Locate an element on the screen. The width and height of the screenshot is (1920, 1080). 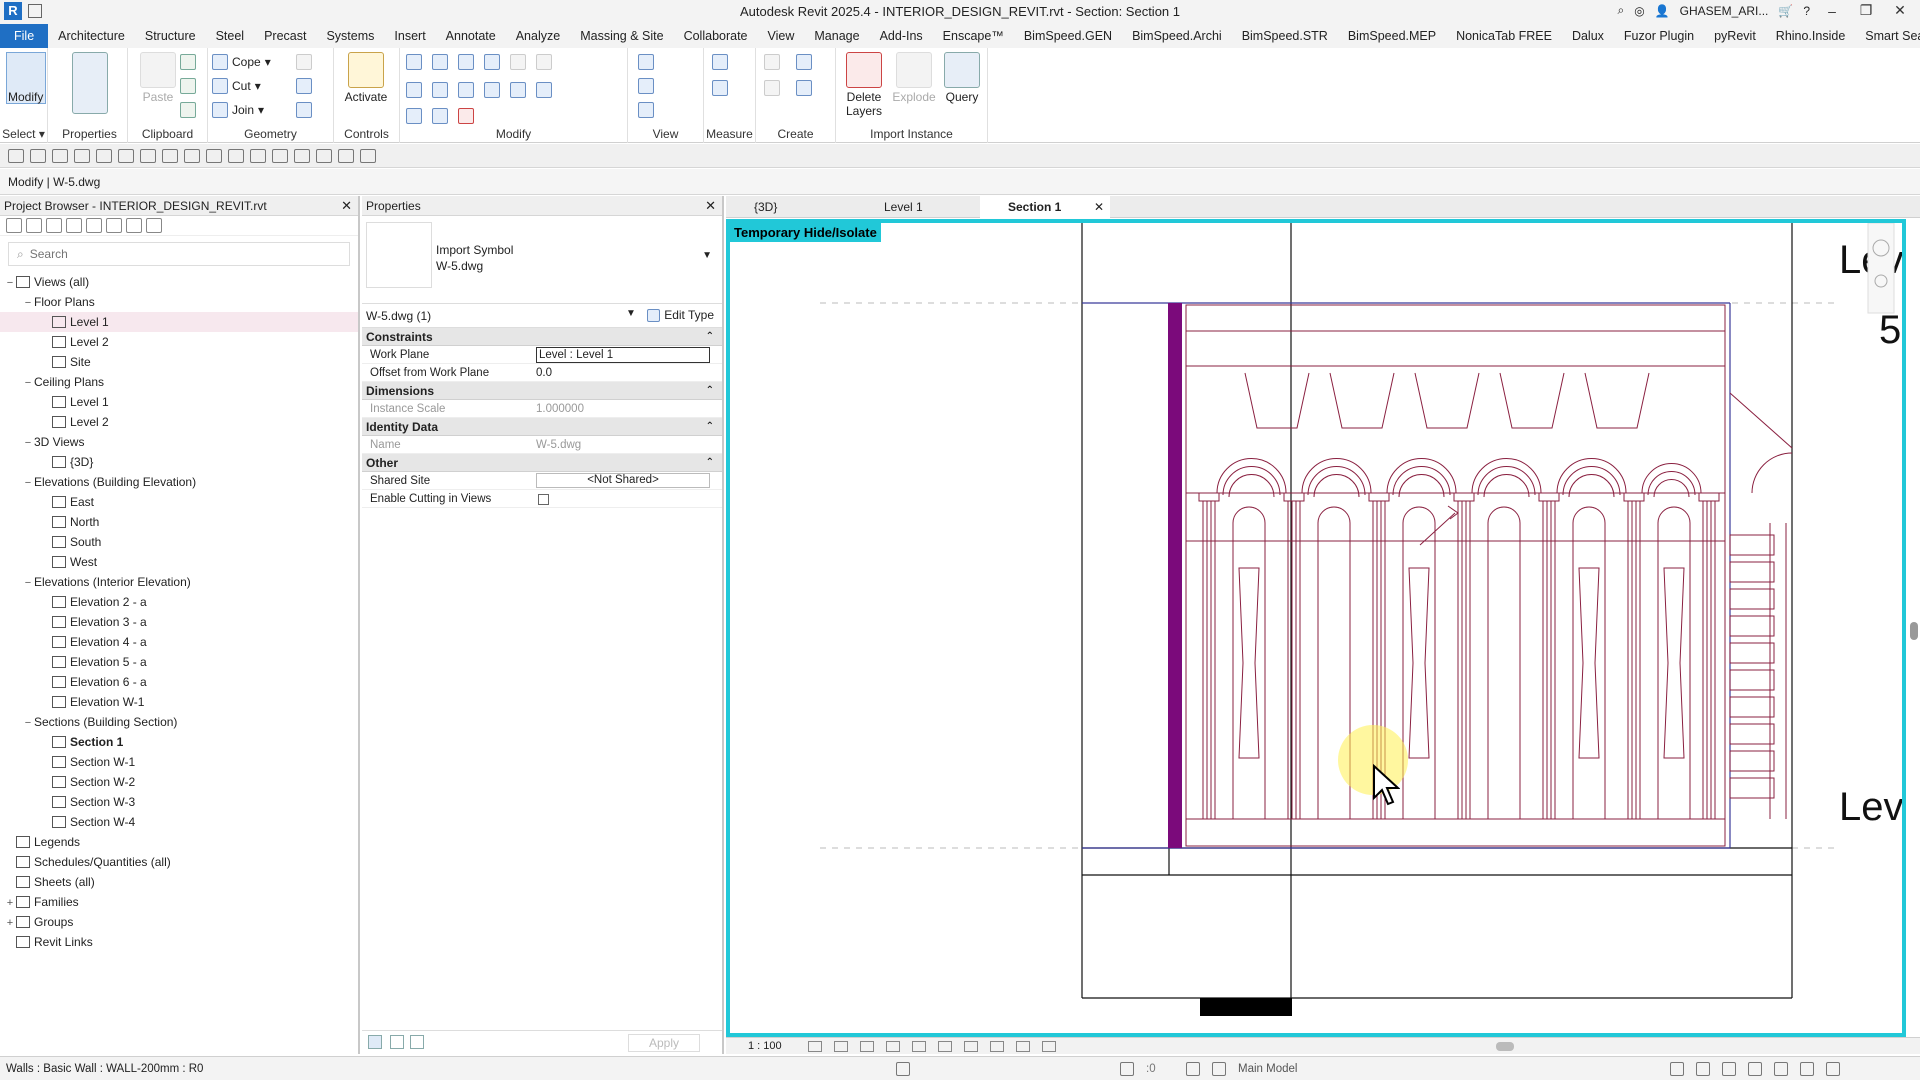
tab-level-1: Level 1 is located at coordinates (918, 207).